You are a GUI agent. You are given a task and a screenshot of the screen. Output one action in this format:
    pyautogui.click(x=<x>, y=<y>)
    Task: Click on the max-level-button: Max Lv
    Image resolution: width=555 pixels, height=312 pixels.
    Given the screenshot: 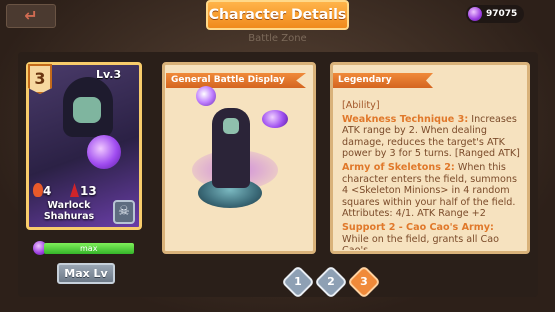 What is the action you would take?
    pyautogui.click(x=86, y=273)
    